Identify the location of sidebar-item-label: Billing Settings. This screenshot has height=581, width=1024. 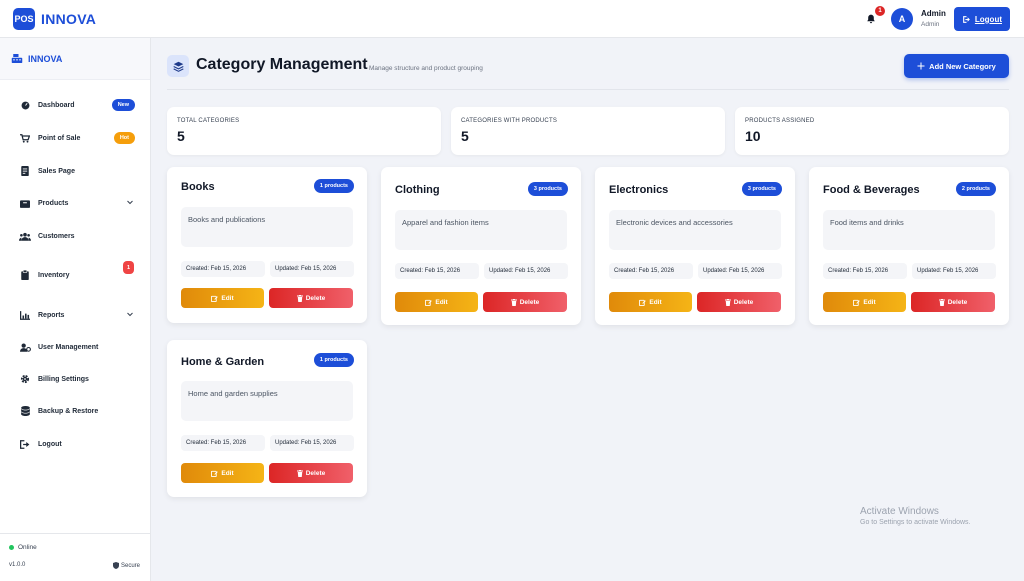
(63, 379).